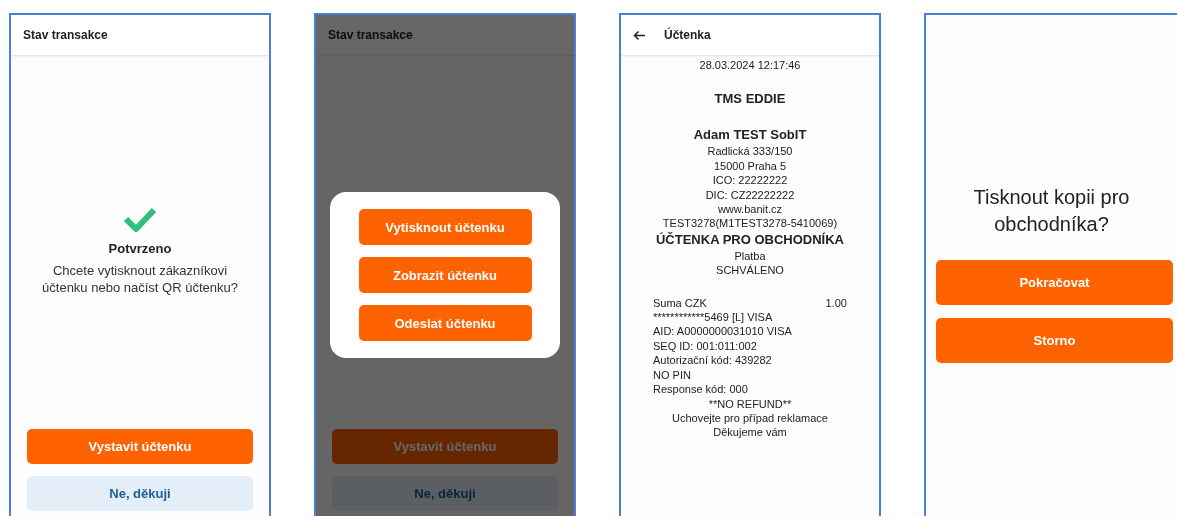  I want to click on receipt-heading: TMS EDDIE, so click(750, 99).